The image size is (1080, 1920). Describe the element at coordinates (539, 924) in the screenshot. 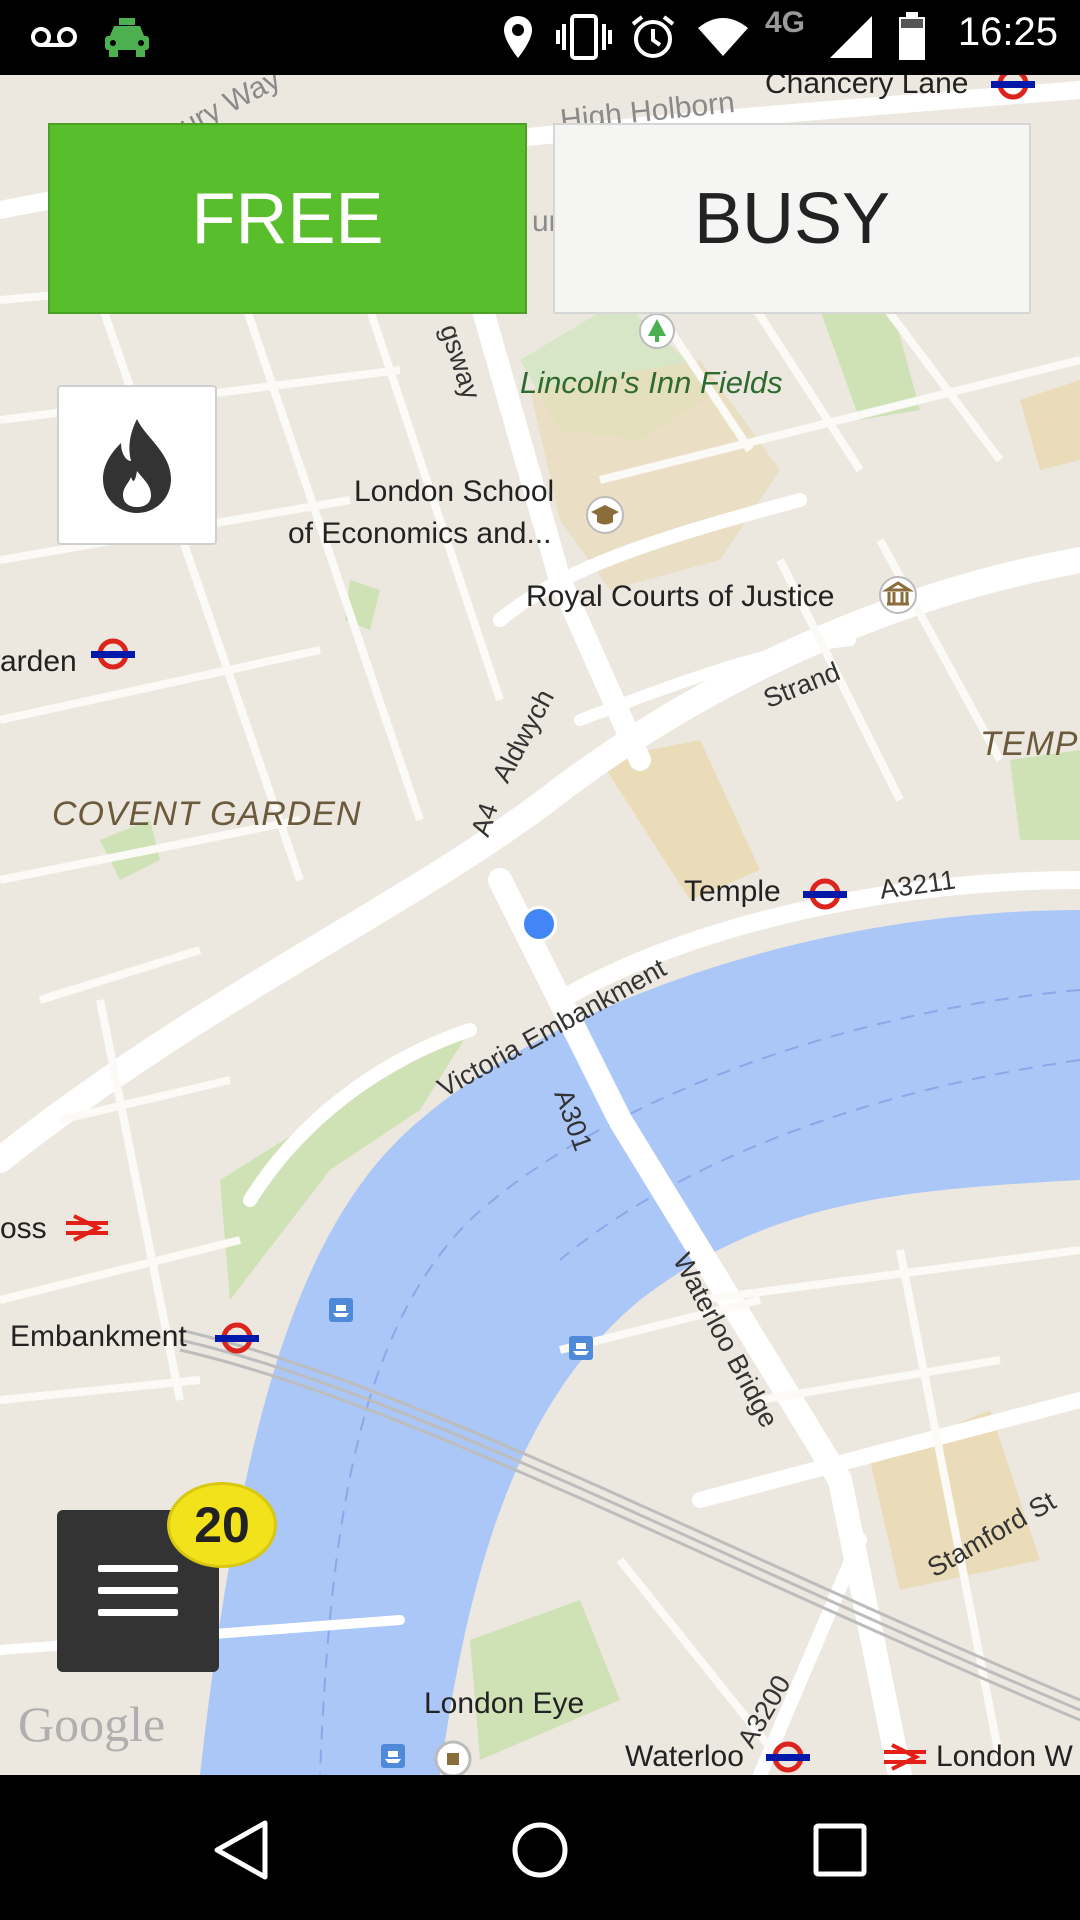

I see `current-location-marker` at that location.